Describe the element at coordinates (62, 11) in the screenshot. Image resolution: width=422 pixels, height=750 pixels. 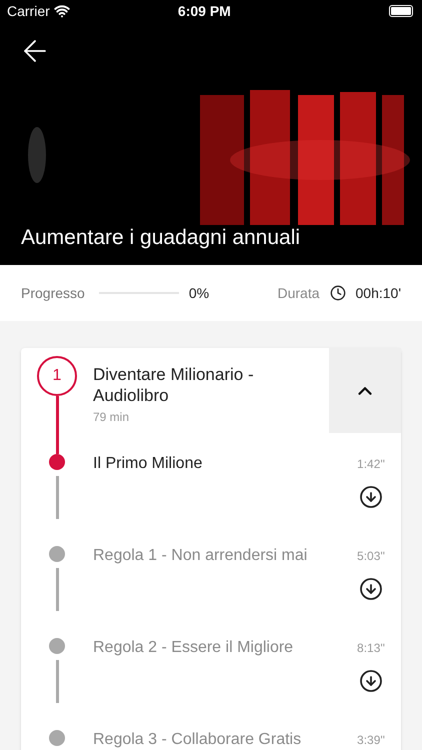
I see `wifi-icon` at that location.